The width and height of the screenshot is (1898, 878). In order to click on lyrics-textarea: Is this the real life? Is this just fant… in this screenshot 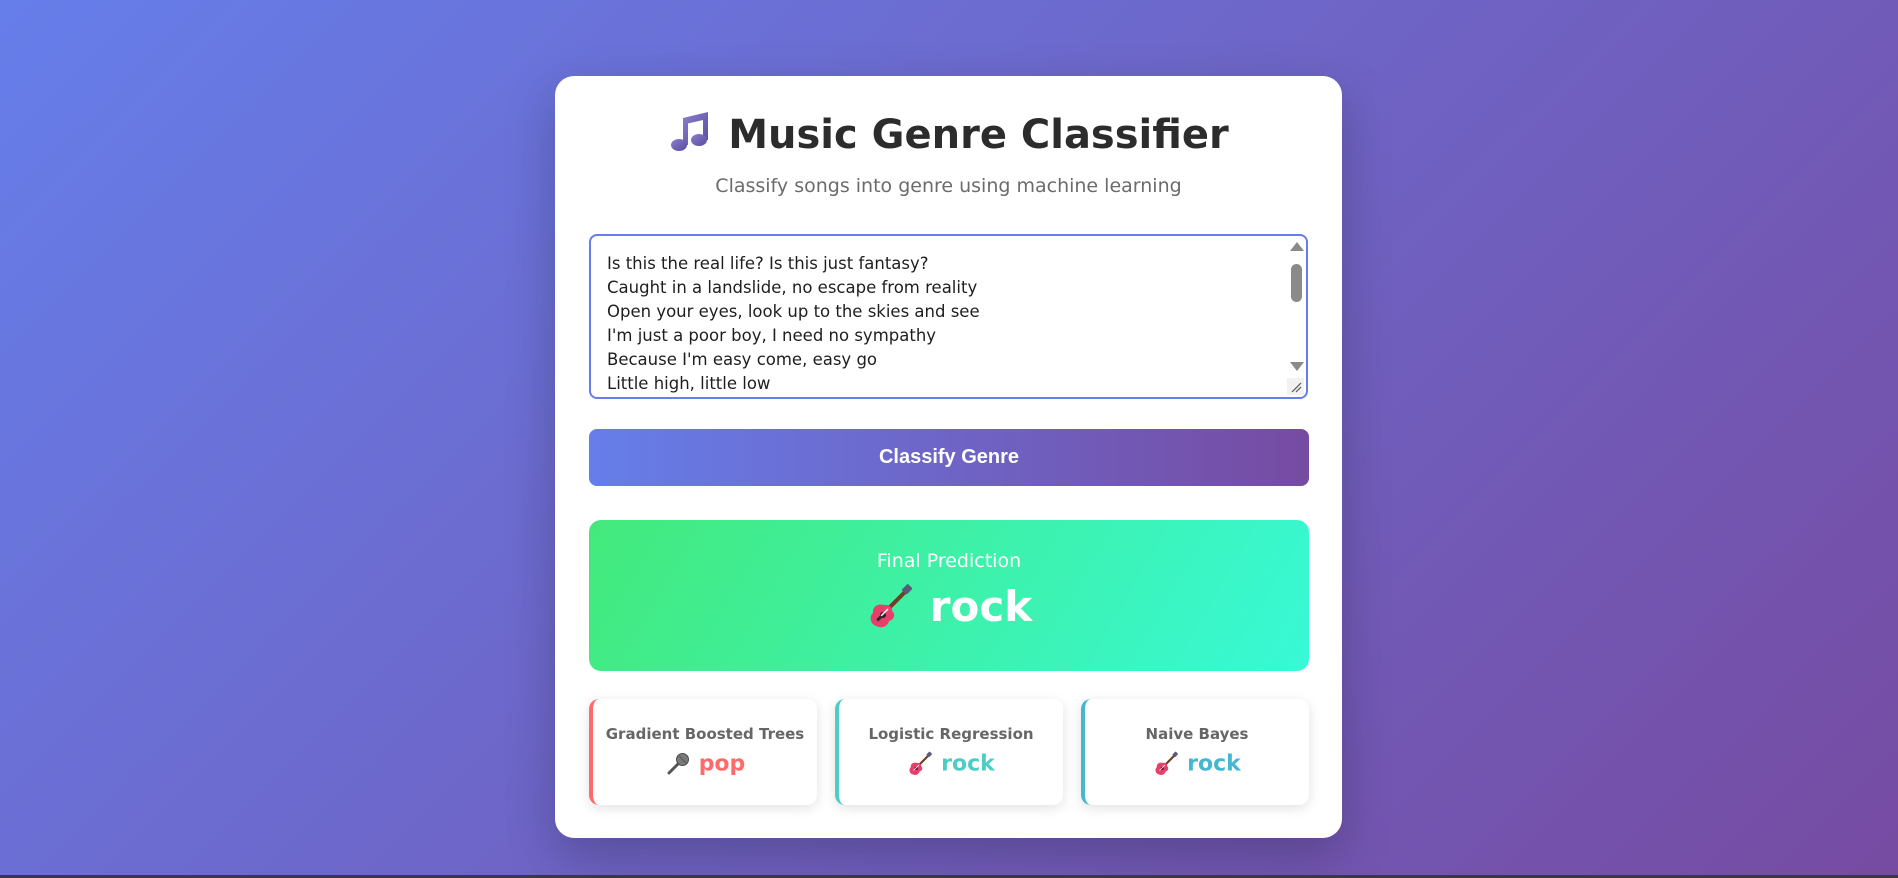, I will do `click(948, 316)`.